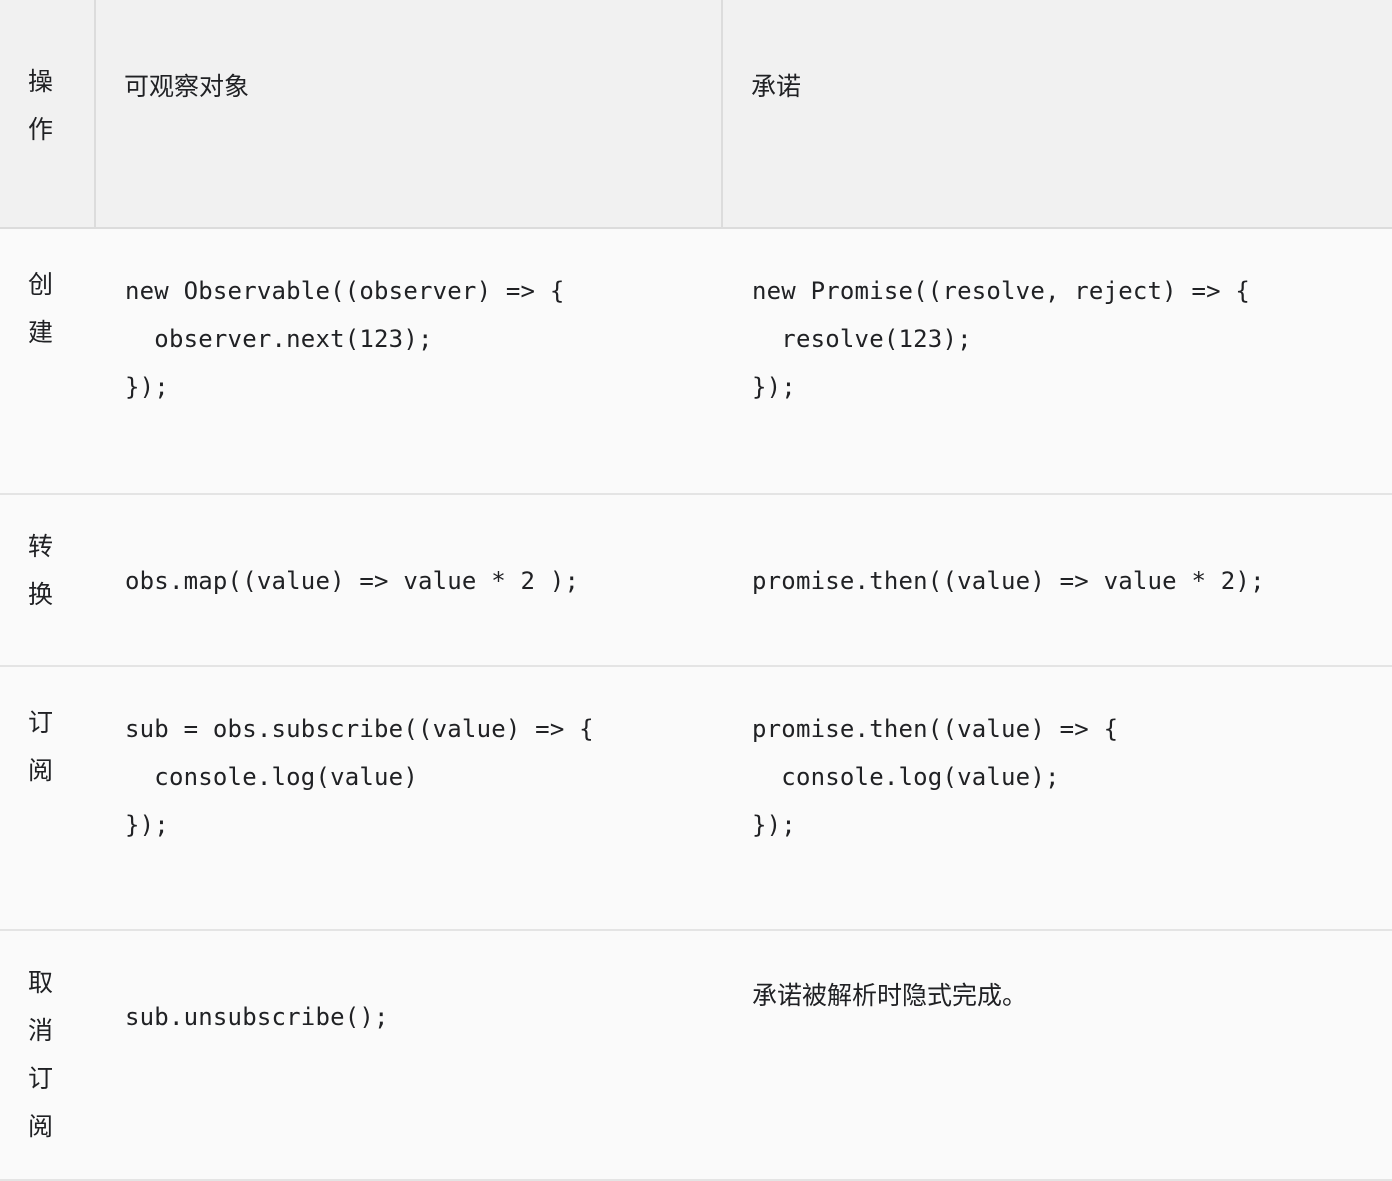 Image resolution: width=1392 pixels, height=1181 pixels. What do you see at coordinates (41, 106) in the screenshot?
I see `column-header-operation-label: 操作` at bounding box center [41, 106].